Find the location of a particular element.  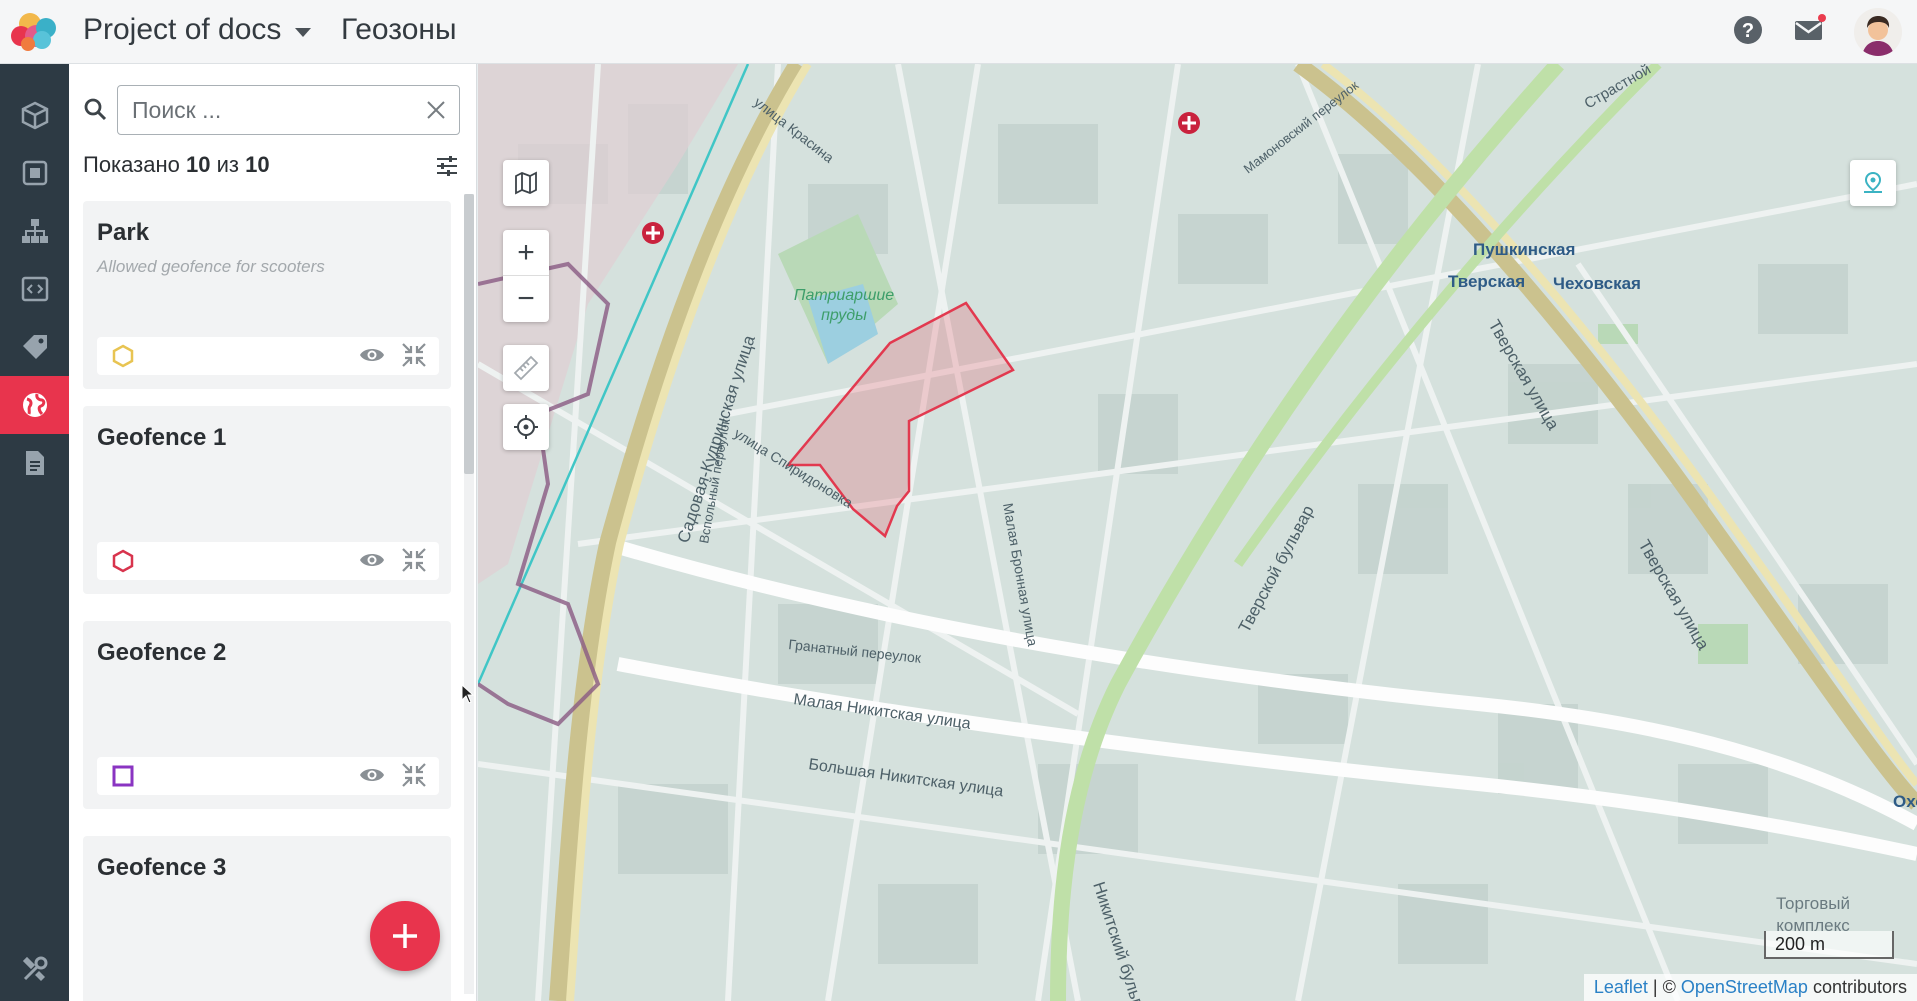

crosshair-icon is located at coordinates (526, 427).